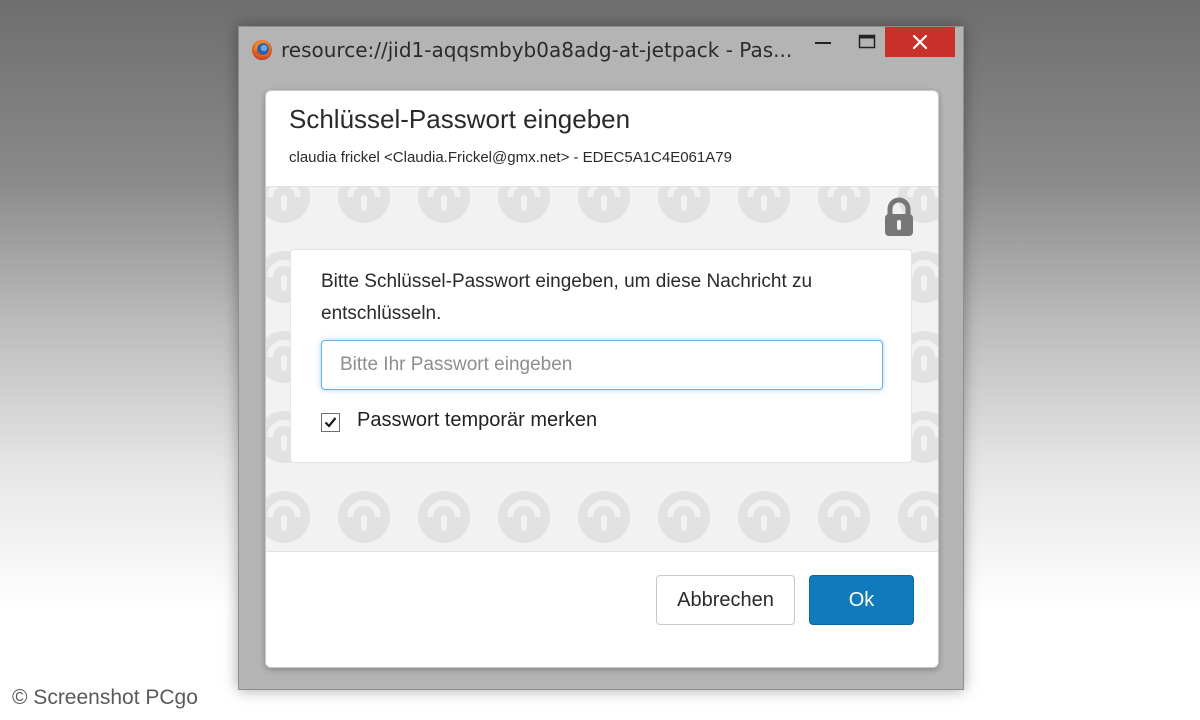 The width and height of the screenshot is (1200, 720). I want to click on maximize-button, so click(867, 42).